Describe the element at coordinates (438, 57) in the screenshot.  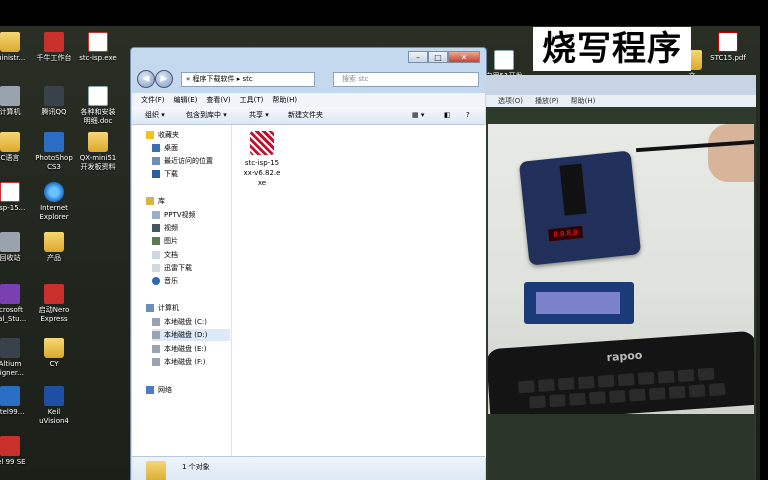
I see `maximize-icon: □` at that location.